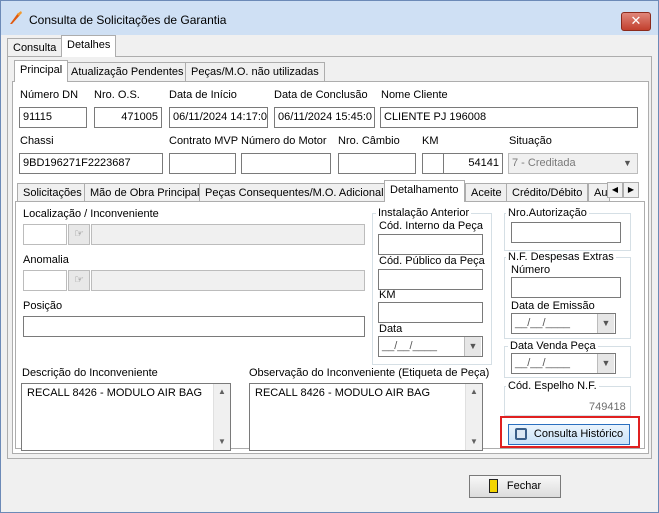 This screenshot has height=513, width=659. I want to click on numero-motor-field, so click(286, 163).